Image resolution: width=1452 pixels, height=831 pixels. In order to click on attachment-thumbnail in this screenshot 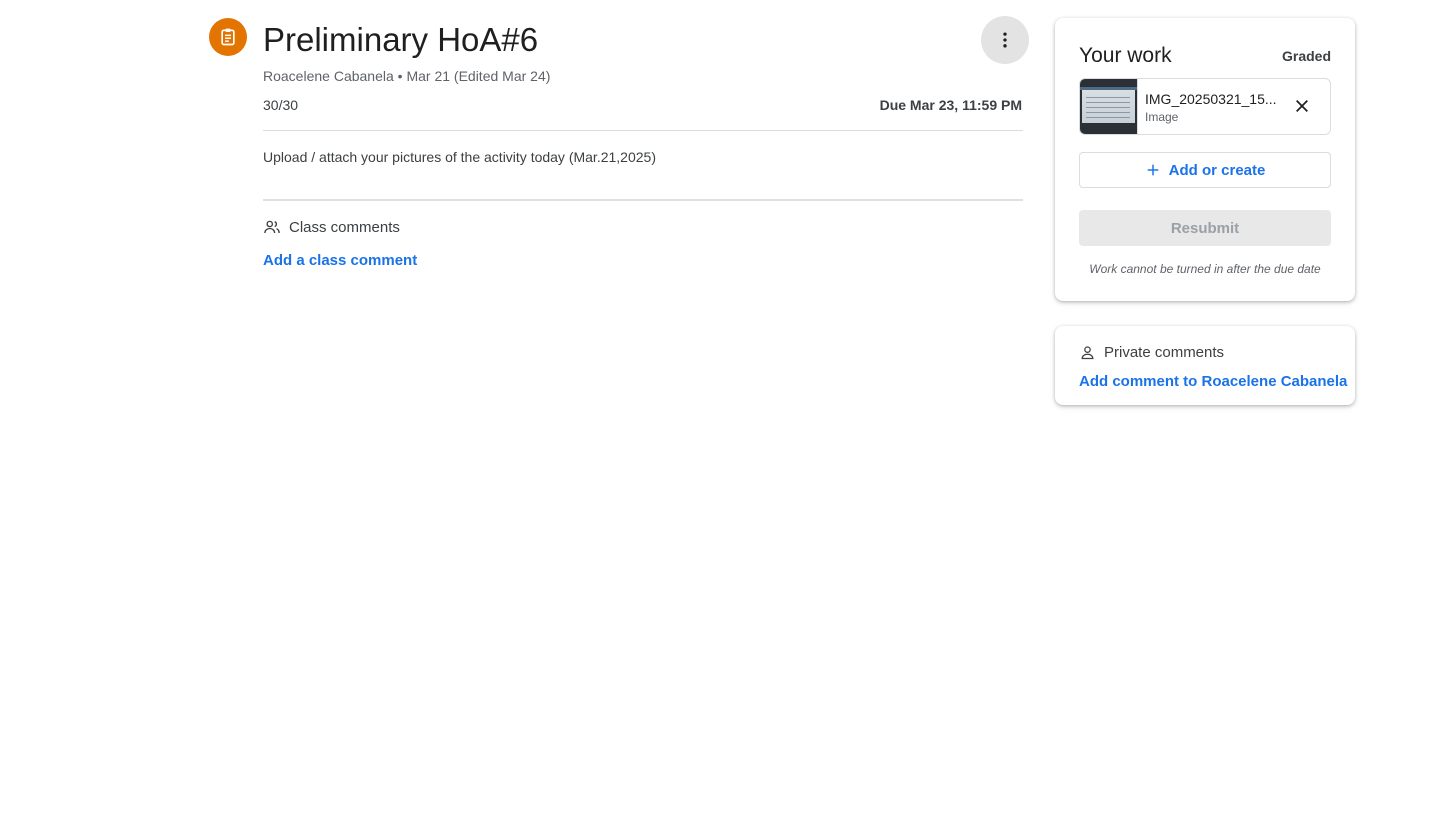, I will do `click(1109, 106)`.